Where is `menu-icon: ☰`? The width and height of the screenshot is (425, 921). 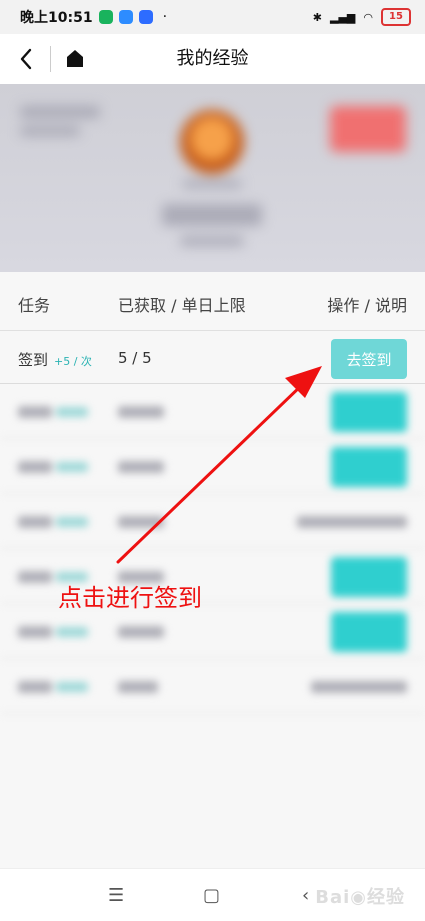
menu-icon: ☰ is located at coordinates (116, 895).